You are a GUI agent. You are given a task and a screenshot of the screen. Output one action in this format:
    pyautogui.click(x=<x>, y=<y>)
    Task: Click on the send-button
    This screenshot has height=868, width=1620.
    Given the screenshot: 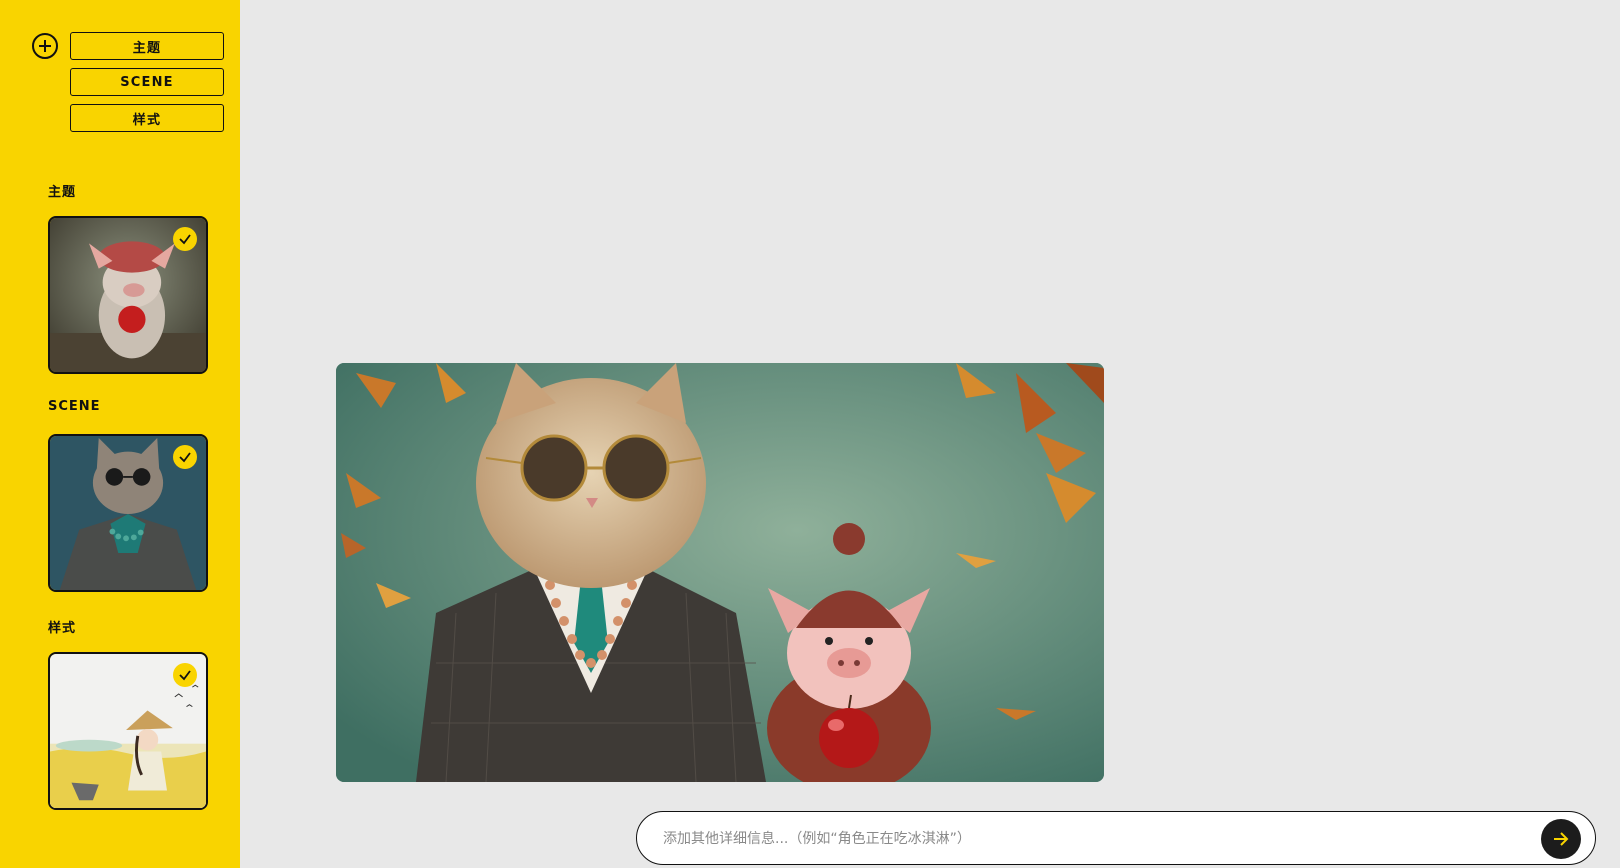 What is the action you would take?
    pyautogui.click(x=1561, y=839)
    